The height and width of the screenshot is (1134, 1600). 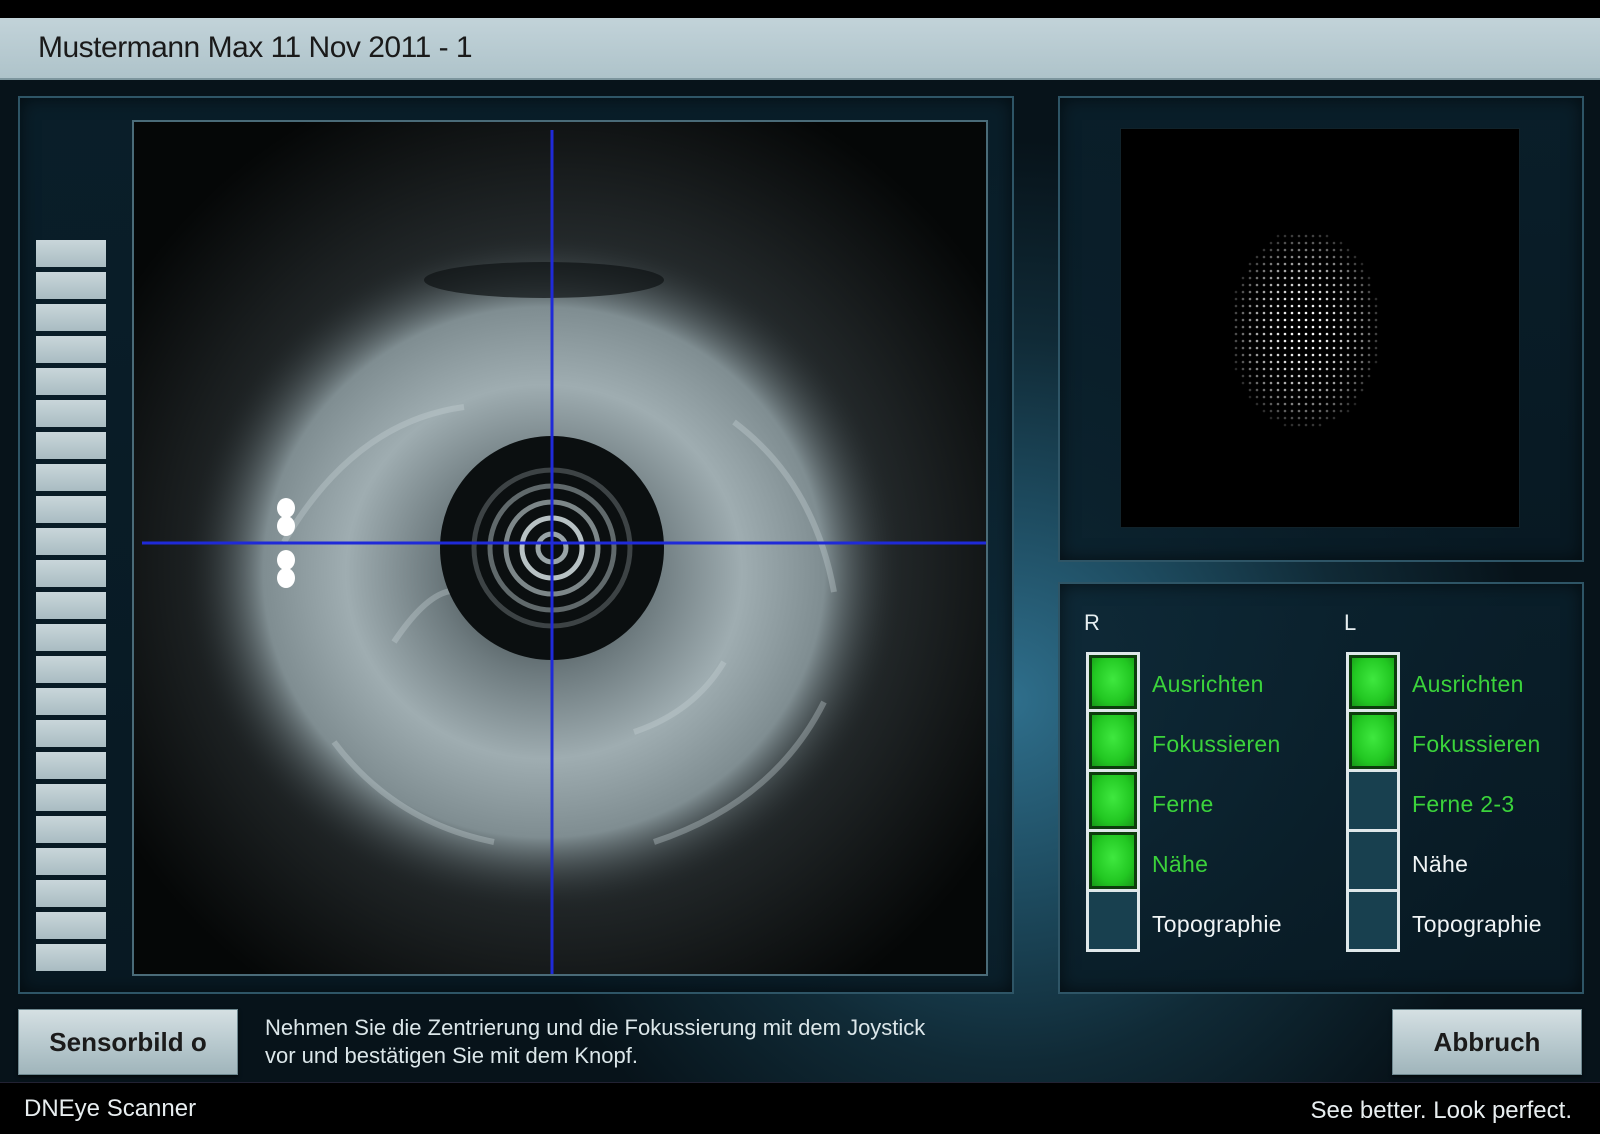 What do you see at coordinates (1428, 802) in the screenshot?
I see `step-ferne-l: Ferne 2-3` at bounding box center [1428, 802].